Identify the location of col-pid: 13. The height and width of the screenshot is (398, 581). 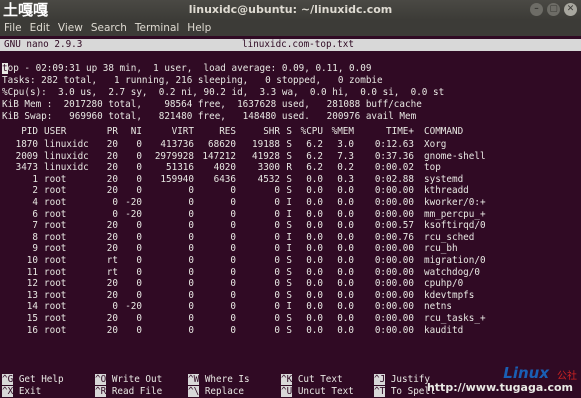
(32, 295).